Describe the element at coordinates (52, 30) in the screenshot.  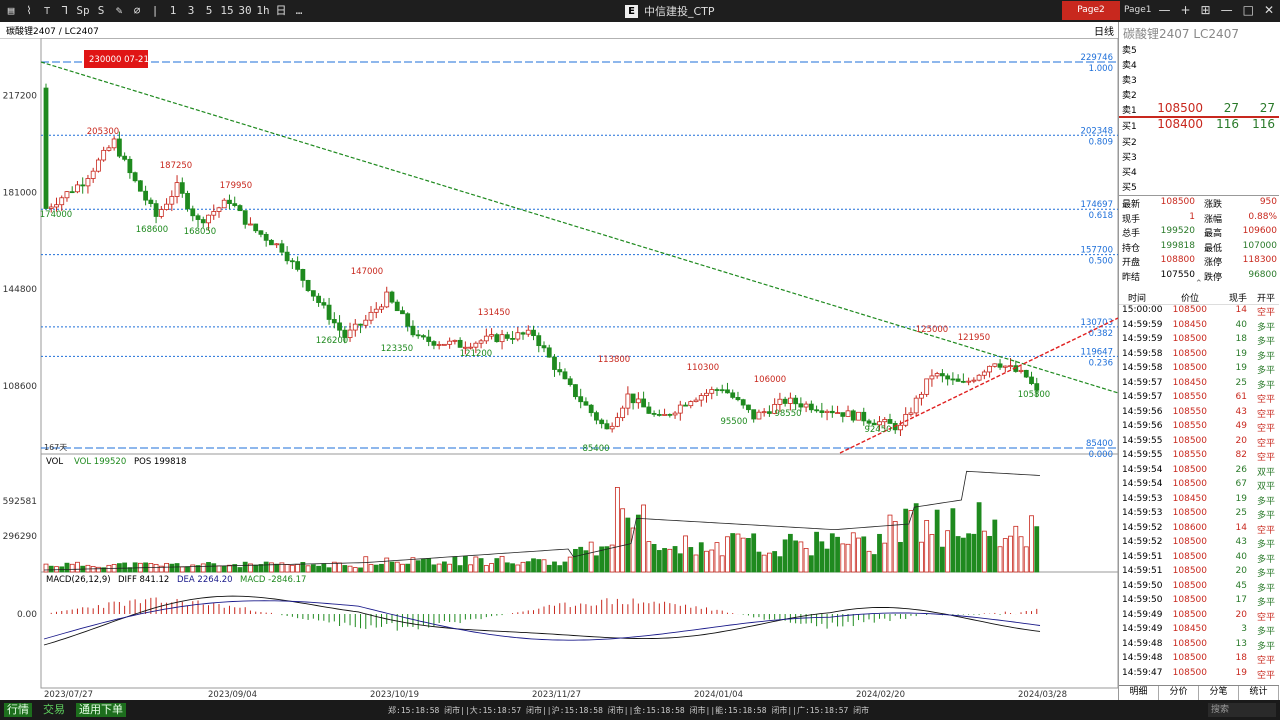
I see `symbol-label: 碳酸锂2407 / LC2407` at that location.